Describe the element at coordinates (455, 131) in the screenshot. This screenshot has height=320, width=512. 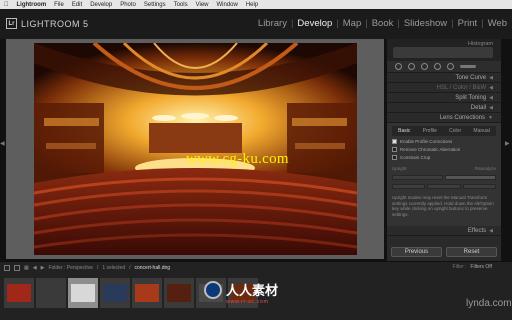
I see `tab-color: Color` at that location.